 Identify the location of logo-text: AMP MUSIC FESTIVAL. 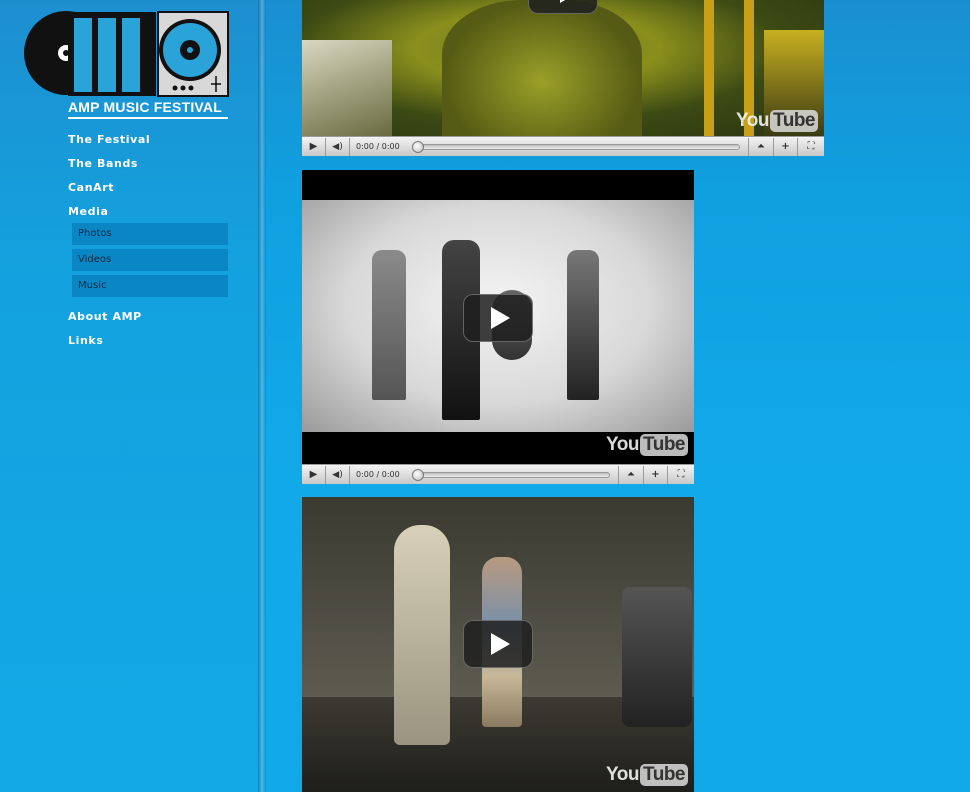
(148, 109).